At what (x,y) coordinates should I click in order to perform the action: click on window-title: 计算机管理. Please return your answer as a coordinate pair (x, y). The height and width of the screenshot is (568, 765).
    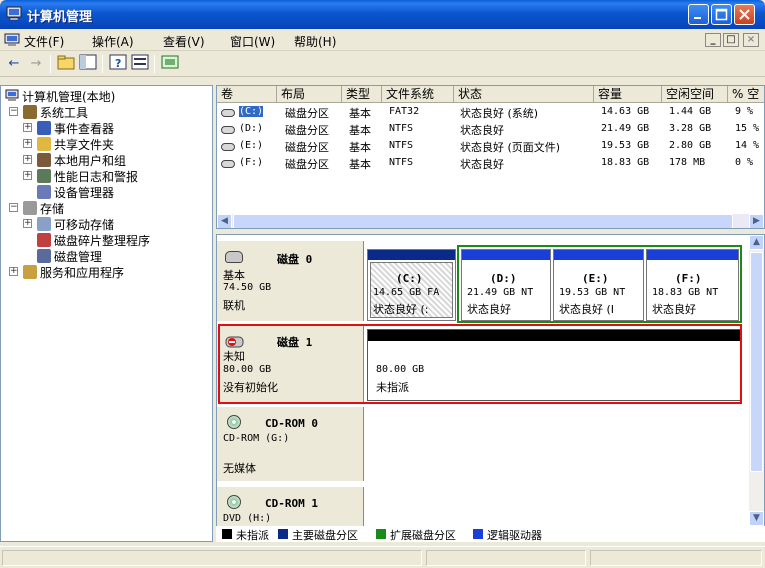
    Looking at the image, I should click on (60, 17).